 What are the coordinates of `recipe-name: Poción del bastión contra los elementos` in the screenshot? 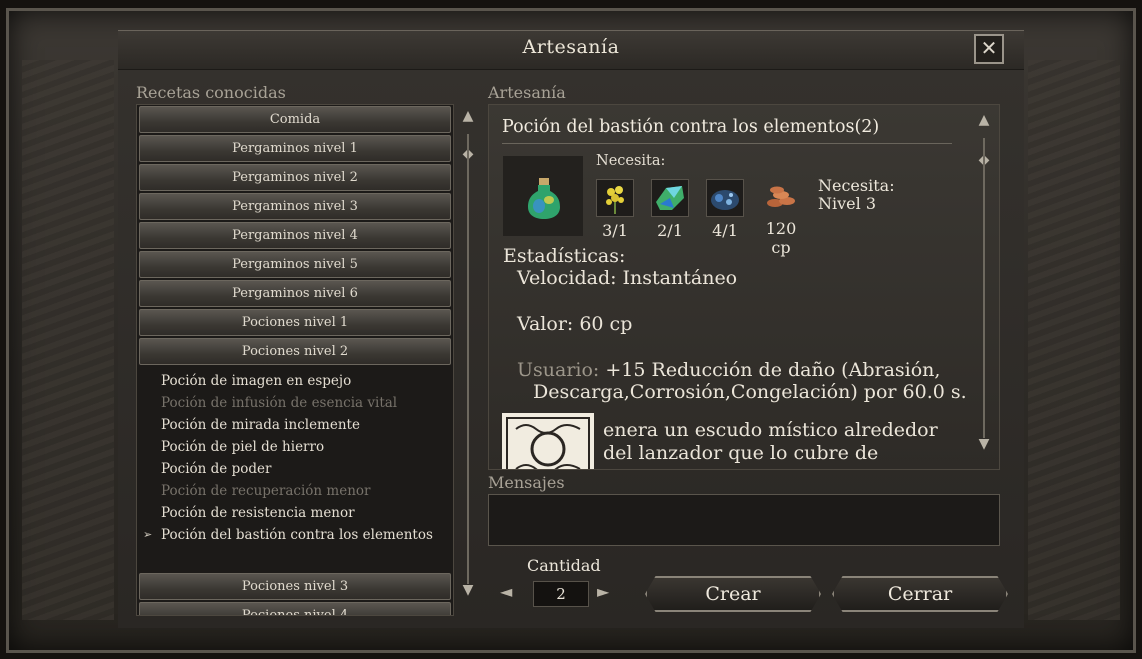 It's located at (297, 535).